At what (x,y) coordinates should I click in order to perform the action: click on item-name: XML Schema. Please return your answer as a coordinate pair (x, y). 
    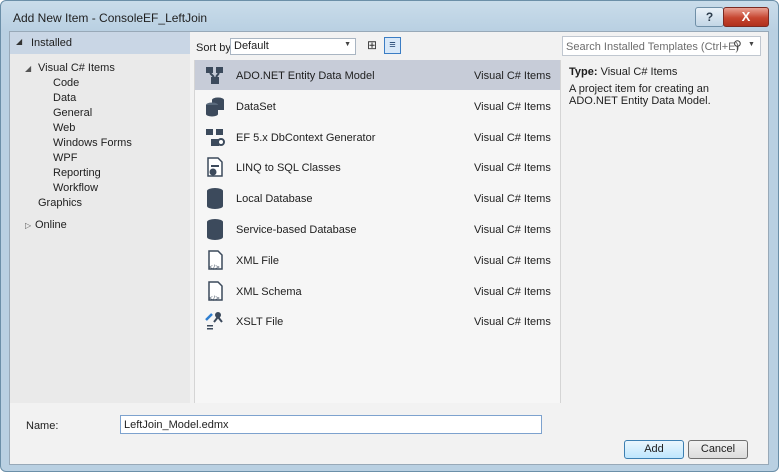
    Looking at the image, I should click on (269, 291).